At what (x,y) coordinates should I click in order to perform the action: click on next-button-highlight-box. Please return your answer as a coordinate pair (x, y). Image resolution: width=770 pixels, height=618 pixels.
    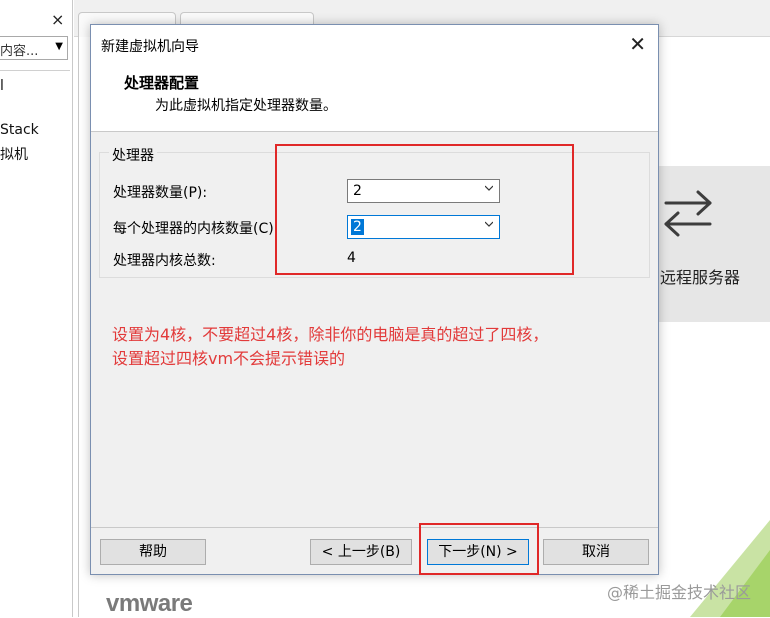
    Looking at the image, I should click on (479, 549).